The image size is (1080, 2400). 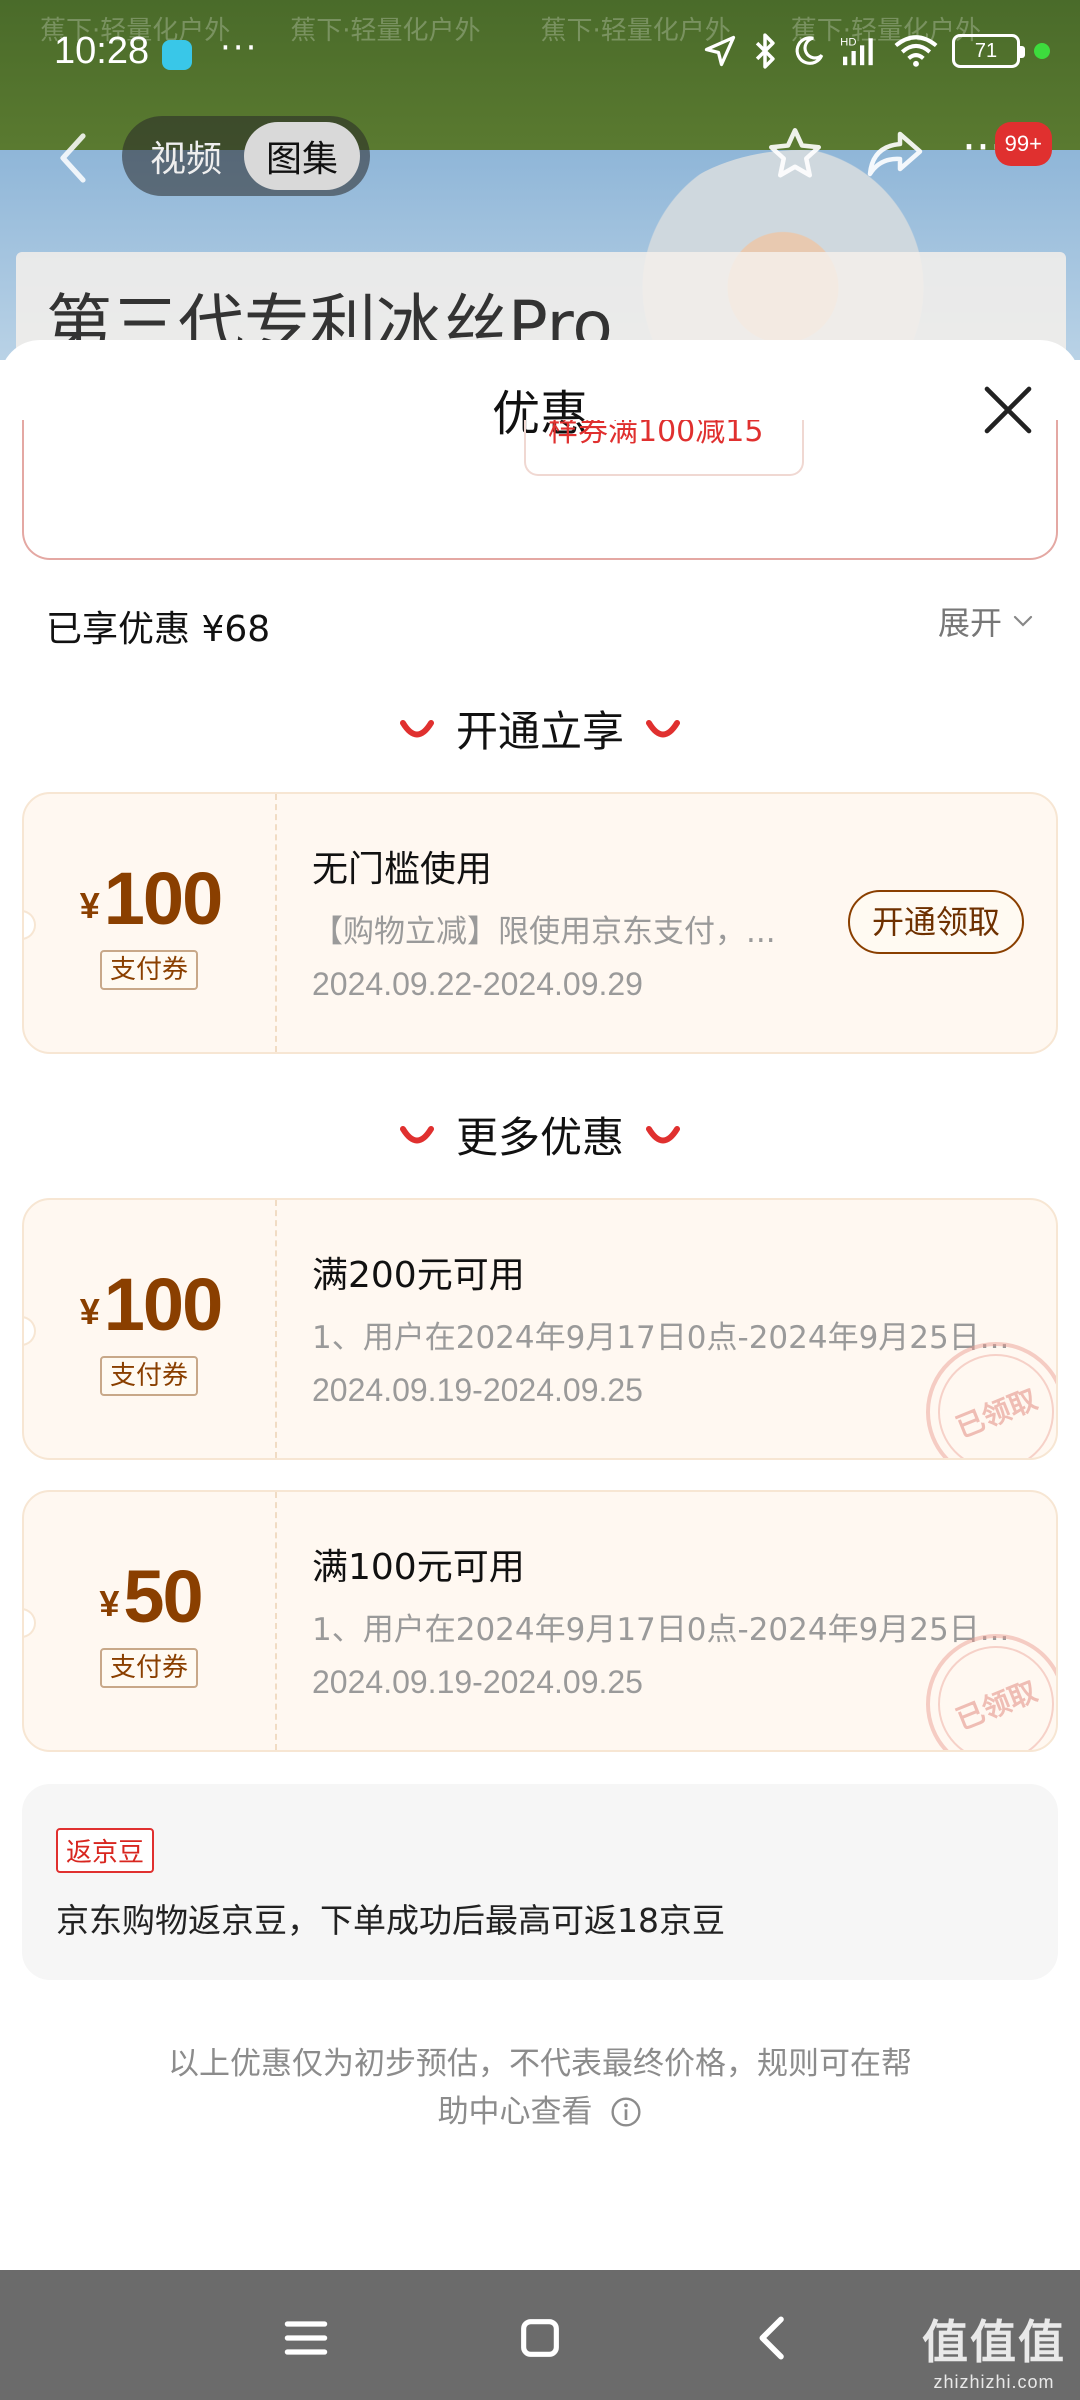 I want to click on section-title-more: 更多优惠, so click(x=540, y=1134).